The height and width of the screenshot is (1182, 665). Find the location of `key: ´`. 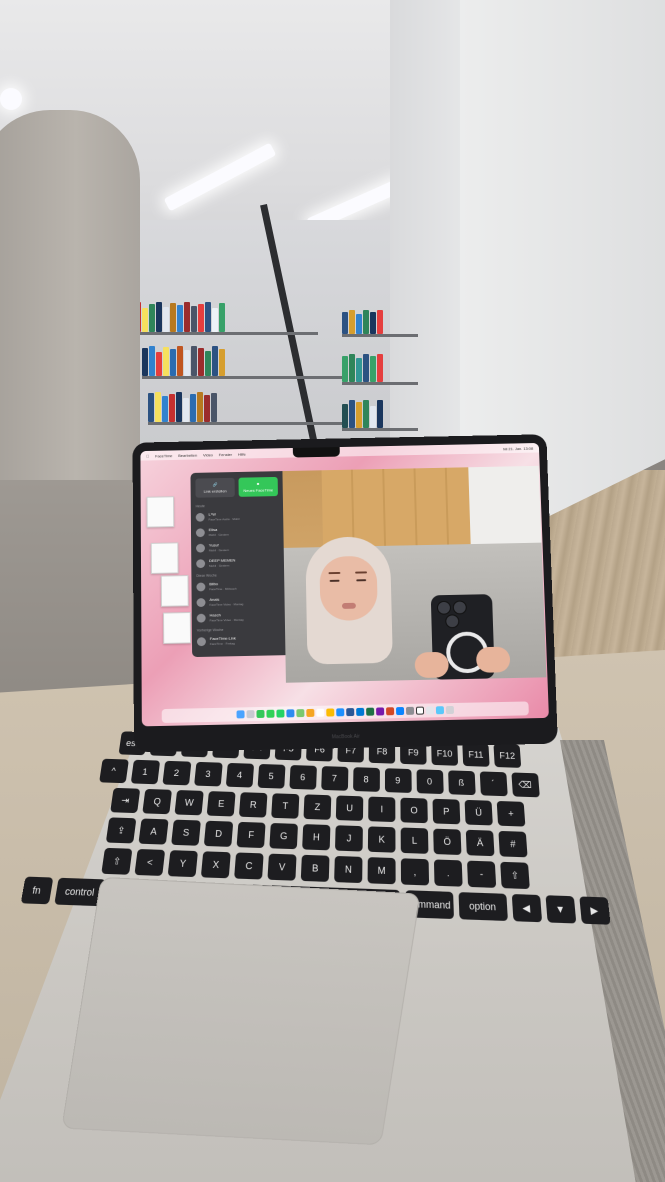

key: ´ is located at coordinates (493, 784).